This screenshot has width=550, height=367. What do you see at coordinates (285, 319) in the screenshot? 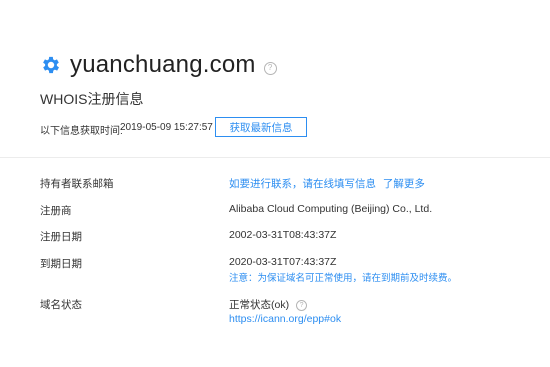
I see `status-link: https://icann.org/epp#ok` at bounding box center [285, 319].